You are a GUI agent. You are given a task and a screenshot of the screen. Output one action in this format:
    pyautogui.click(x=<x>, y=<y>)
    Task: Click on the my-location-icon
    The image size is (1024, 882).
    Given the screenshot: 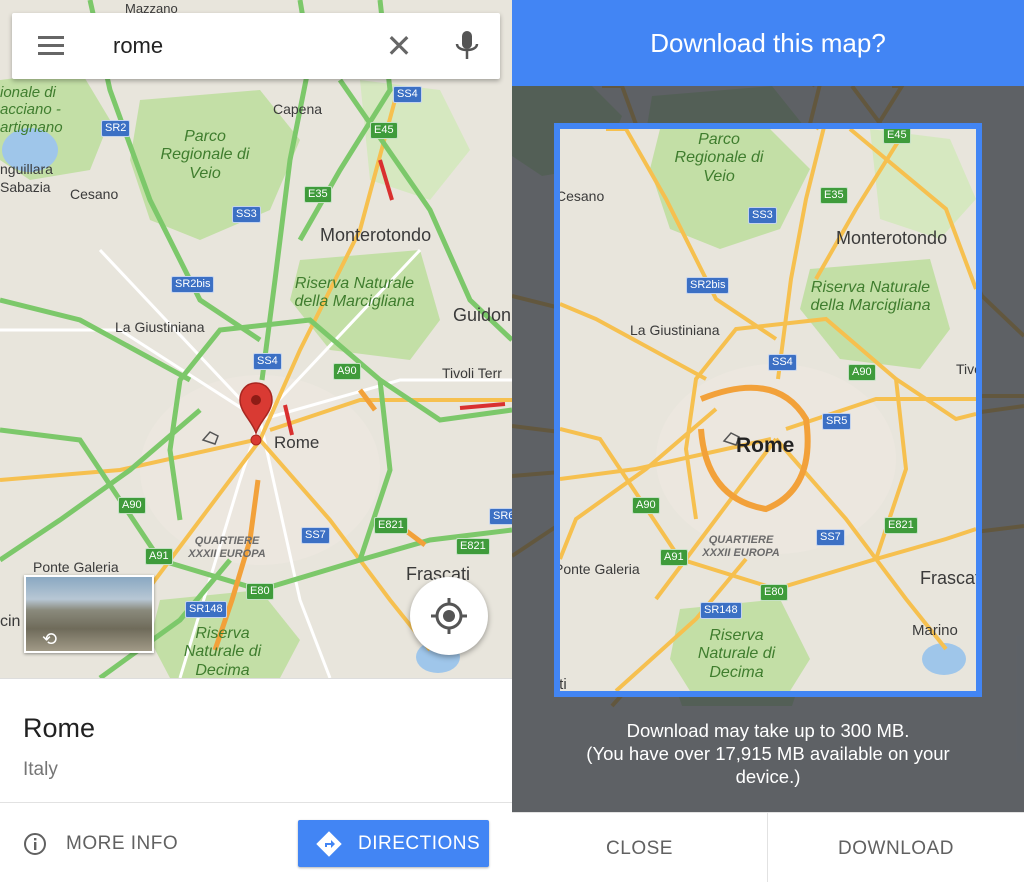 What is the action you would take?
    pyautogui.click(x=449, y=616)
    